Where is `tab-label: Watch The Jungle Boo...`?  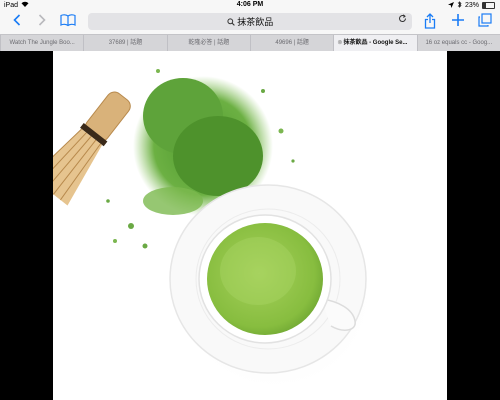 tab-label: Watch The Jungle Boo... is located at coordinates (42, 43).